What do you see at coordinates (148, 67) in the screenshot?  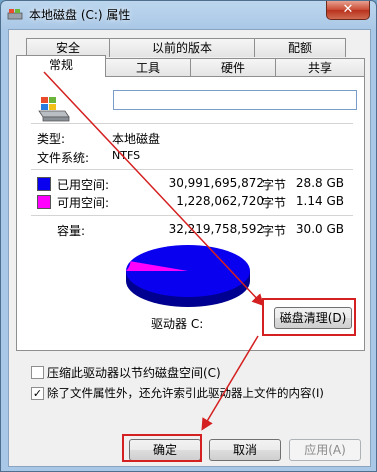 I see `tab-tools: 工具` at bounding box center [148, 67].